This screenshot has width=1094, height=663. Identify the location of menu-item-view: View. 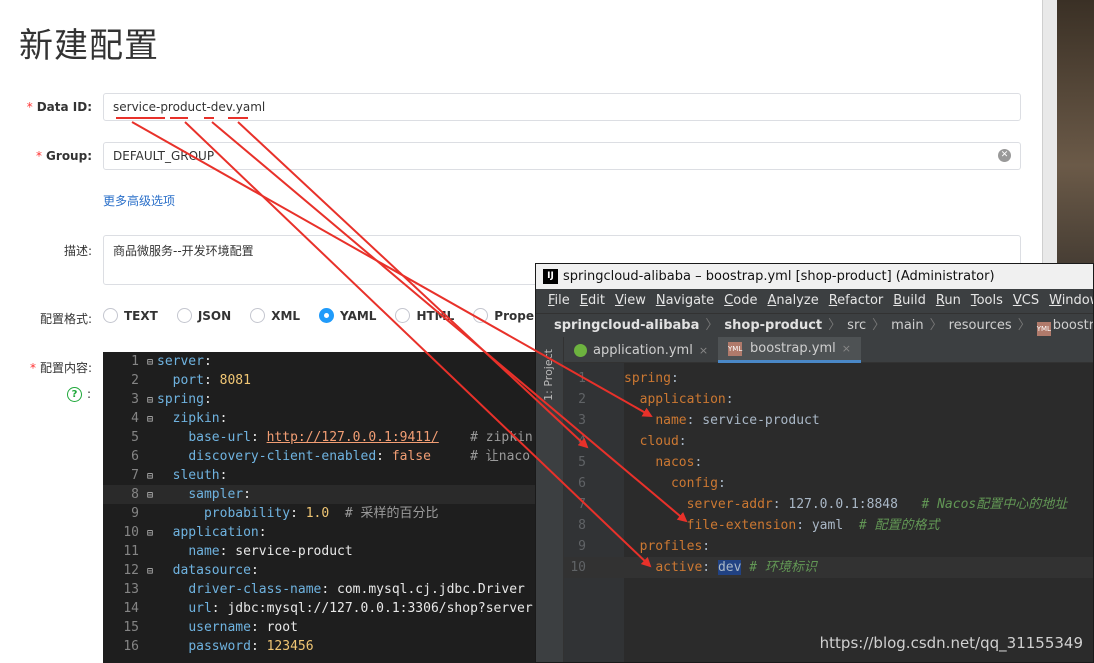
(630, 301).